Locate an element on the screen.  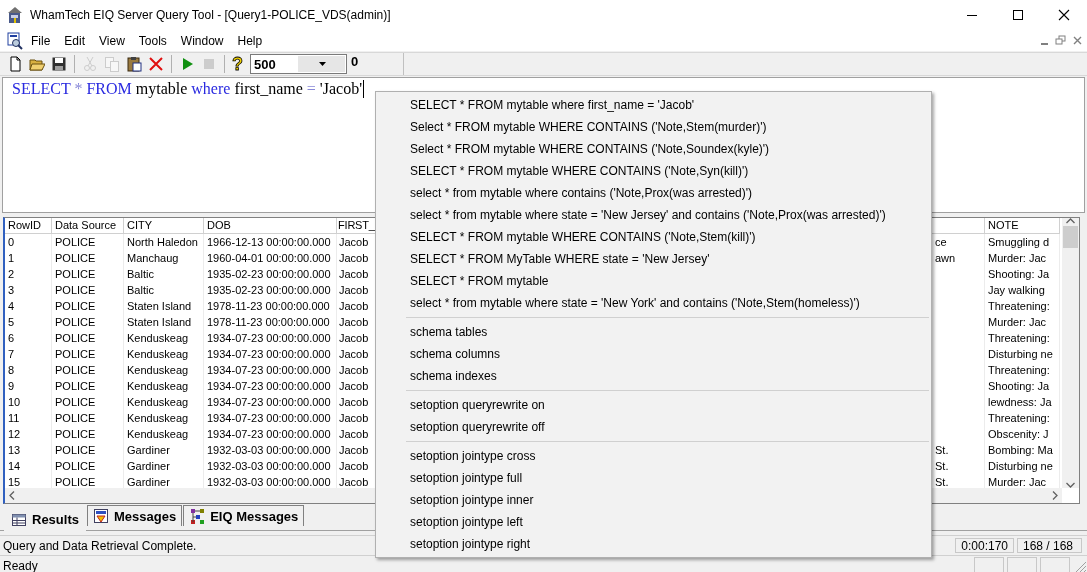
menu-item: SELECT * FROM mytable where first_name = 'Jacob' is located at coordinates (653, 105).